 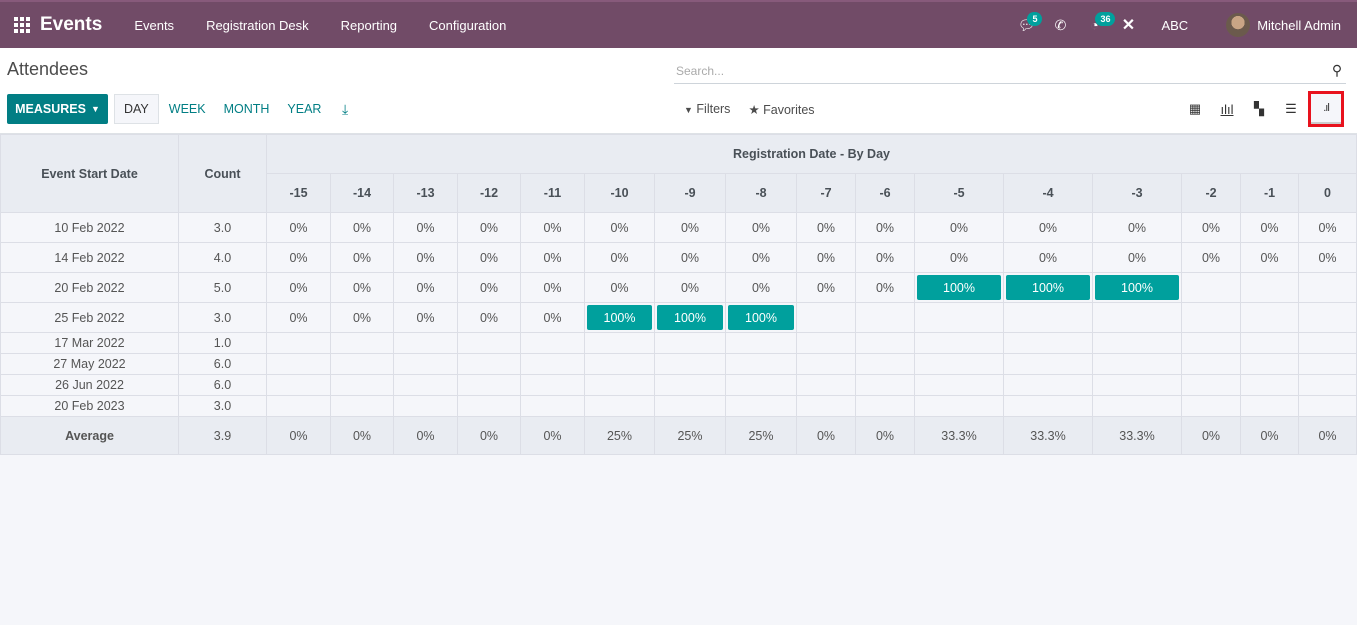 I want to click on favorites-button: ★ Favorites, so click(x=781, y=109).